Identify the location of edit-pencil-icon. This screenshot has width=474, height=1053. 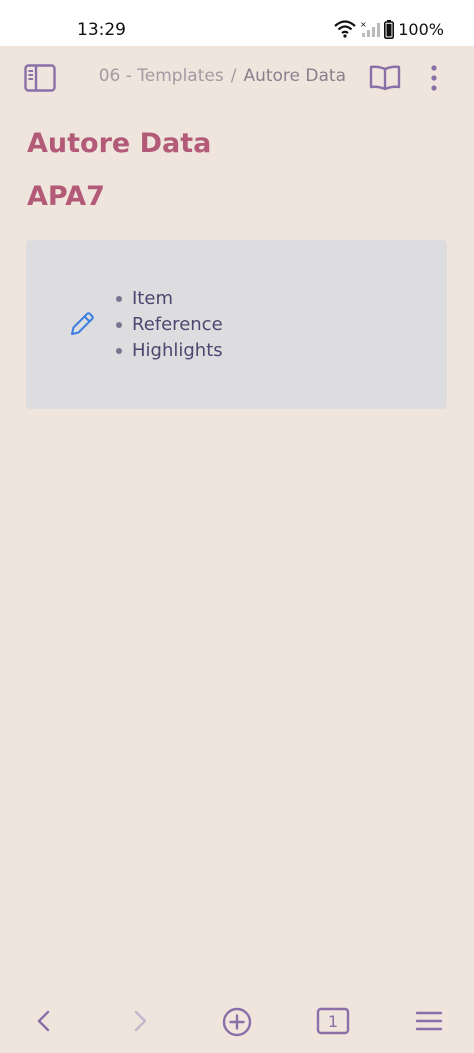
(82, 323).